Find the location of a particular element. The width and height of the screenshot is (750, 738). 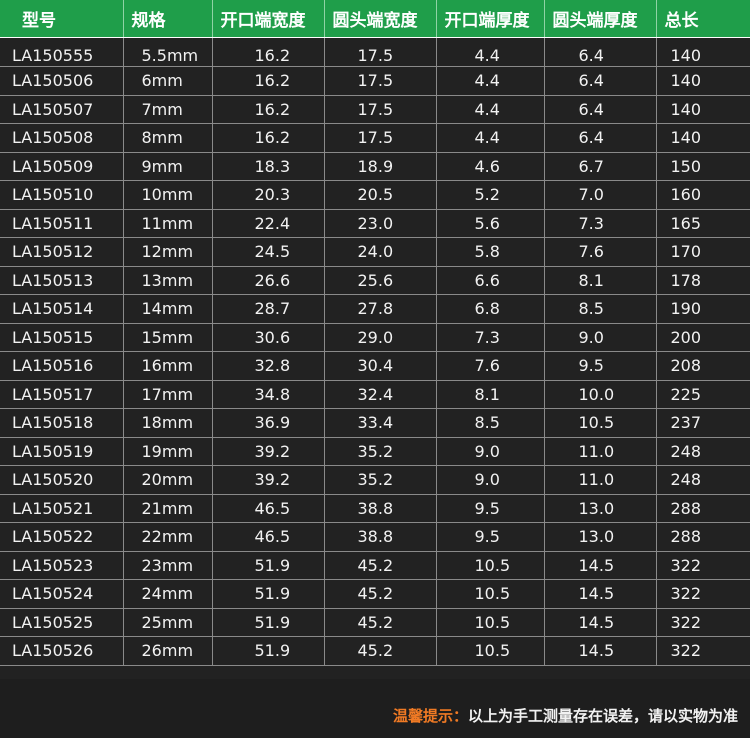

table-row: LA150555 5.5mm 16.2 17.5 4.4 6.4 140 is located at coordinates (375, 52).